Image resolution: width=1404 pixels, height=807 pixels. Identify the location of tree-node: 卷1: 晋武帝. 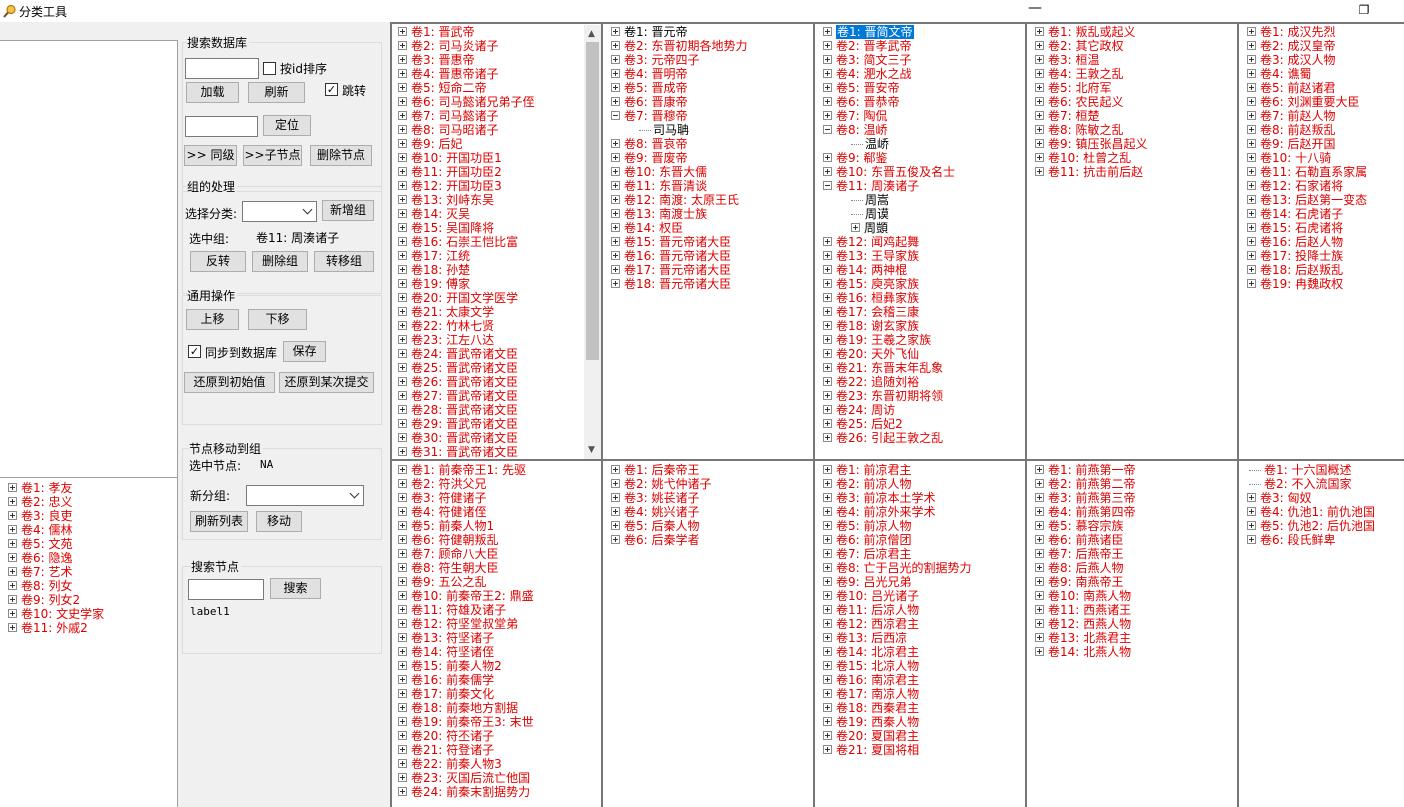
(491, 32).